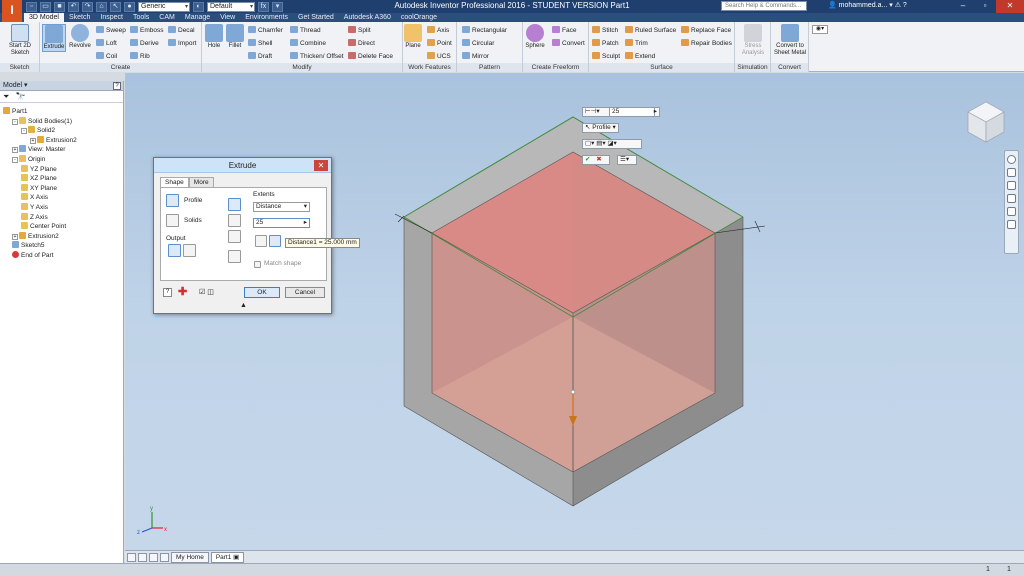 This screenshot has width=1024, height=576. What do you see at coordinates (261, 241) in the screenshot?
I see `direction1-button` at bounding box center [261, 241].